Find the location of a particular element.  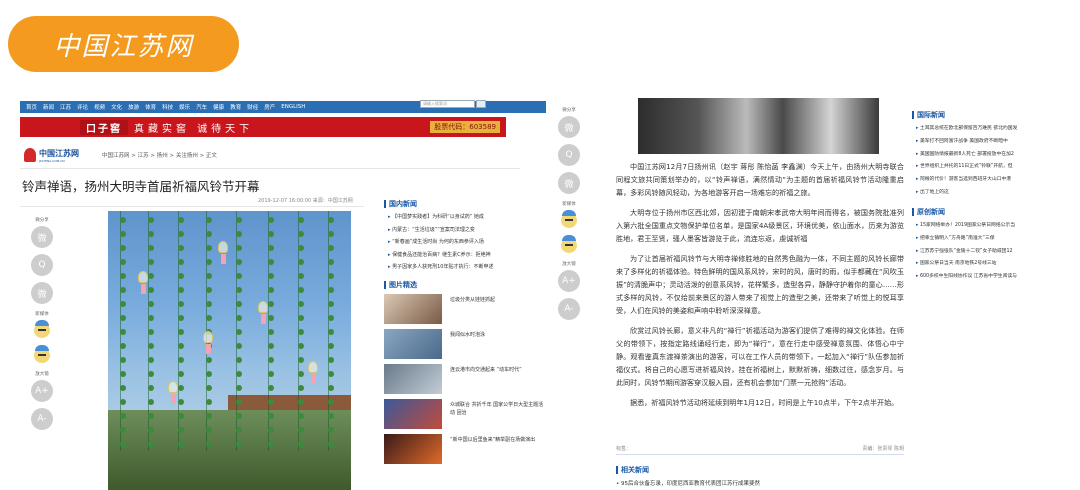

news-list-item: 美军打不回阿富汗战争 美国政府不断暗中 is located at coordinates (989, 140).